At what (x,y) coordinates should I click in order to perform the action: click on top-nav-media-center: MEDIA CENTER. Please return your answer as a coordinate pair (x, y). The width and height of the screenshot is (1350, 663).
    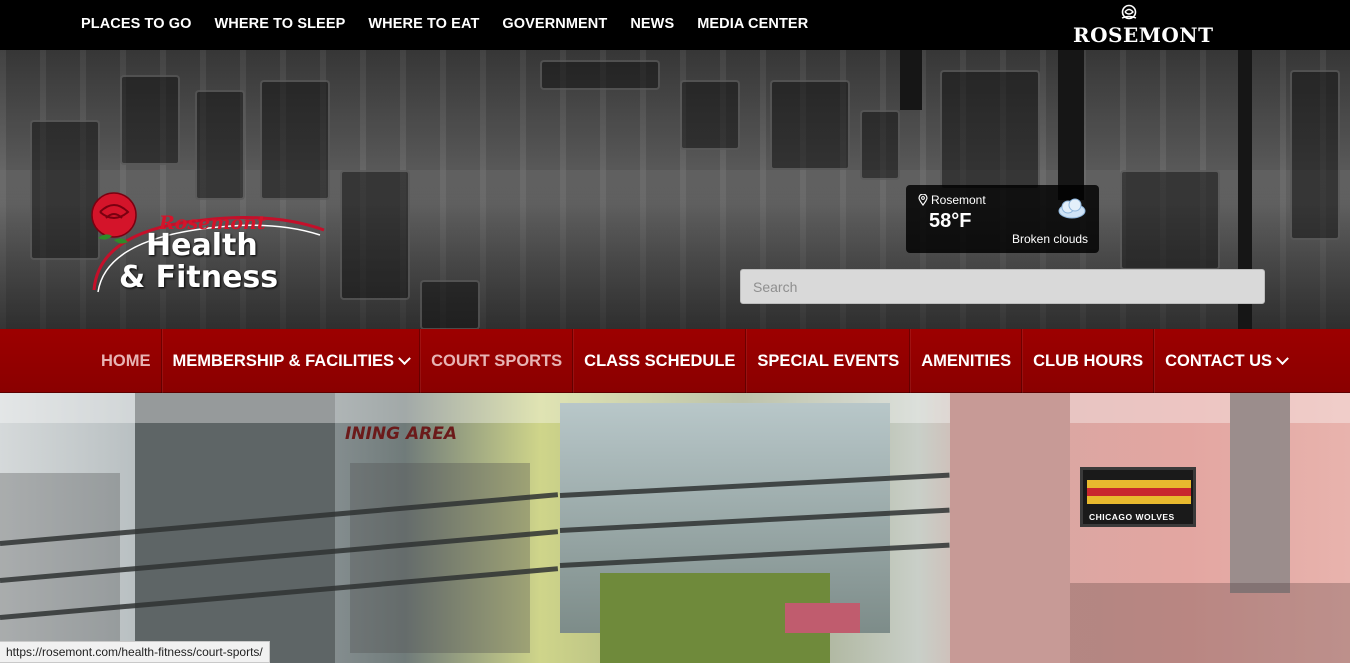
    Looking at the image, I should click on (752, 24).